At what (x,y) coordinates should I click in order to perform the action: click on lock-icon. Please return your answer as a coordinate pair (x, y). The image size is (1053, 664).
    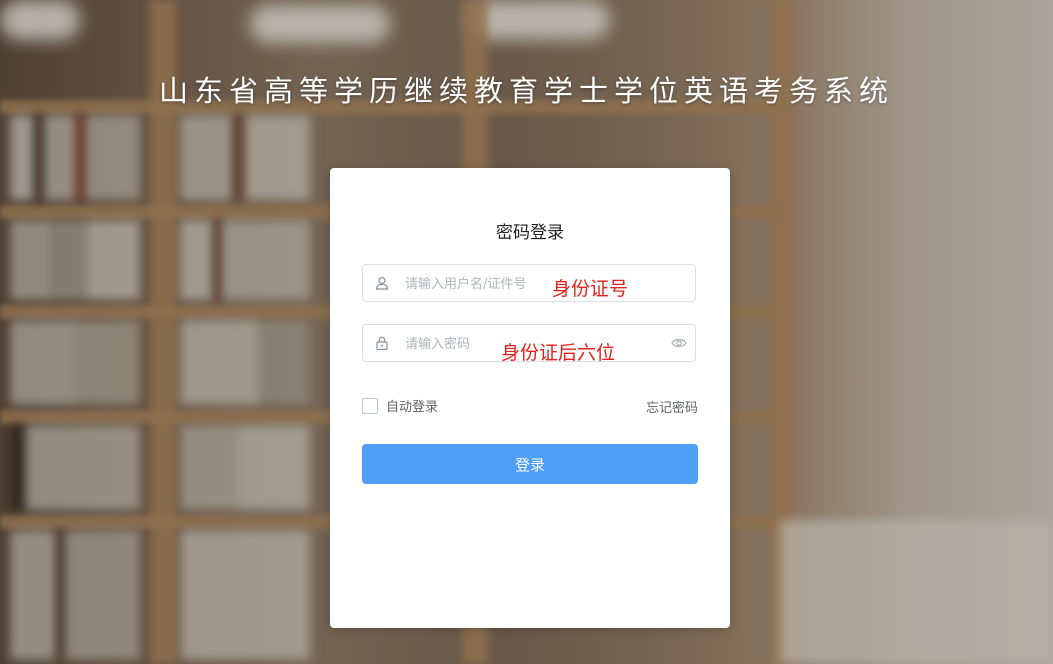
    Looking at the image, I should click on (382, 343).